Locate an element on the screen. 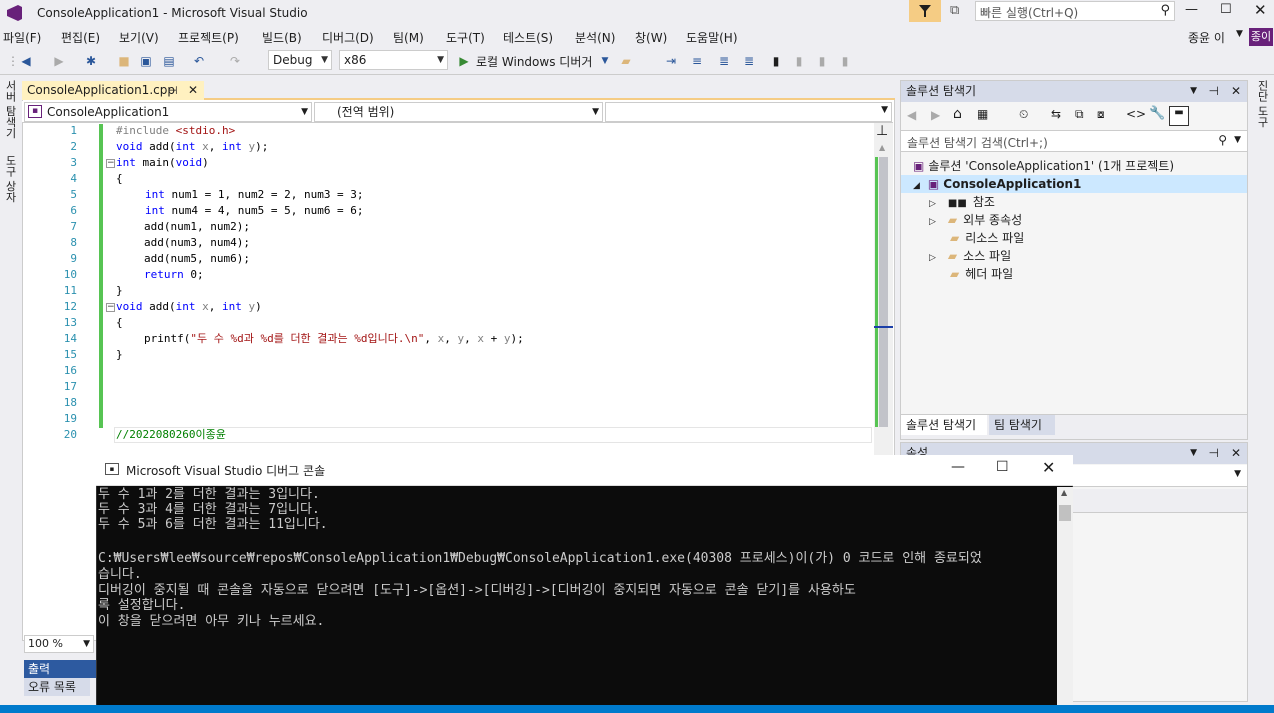 The width and height of the screenshot is (1274, 713). browse-icon: ▰ is located at coordinates (626, 61).